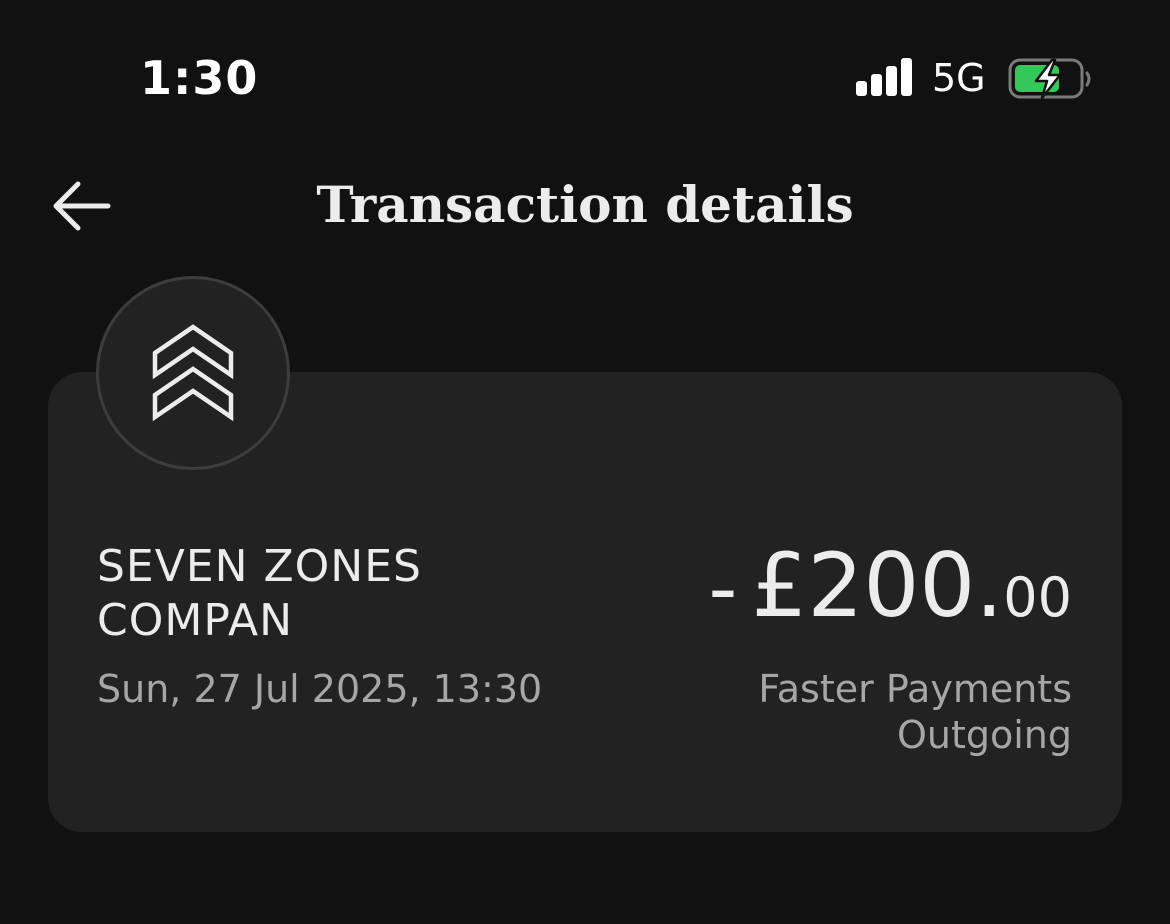 The width and height of the screenshot is (1170, 924). Describe the element at coordinates (723, 588) in the screenshot. I see `amount-sign: -` at that location.